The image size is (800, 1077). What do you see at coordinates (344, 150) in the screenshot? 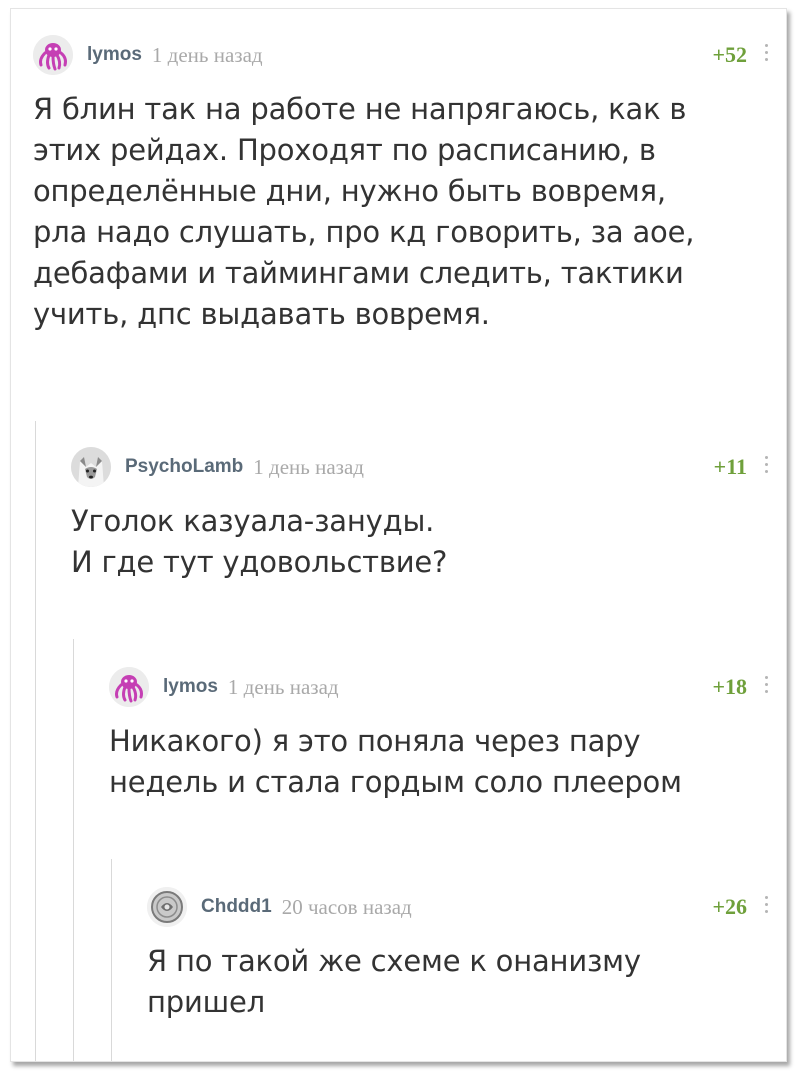
I see `comment-line: этих рейдах. Проходят по расписанию, в` at bounding box center [344, 150].